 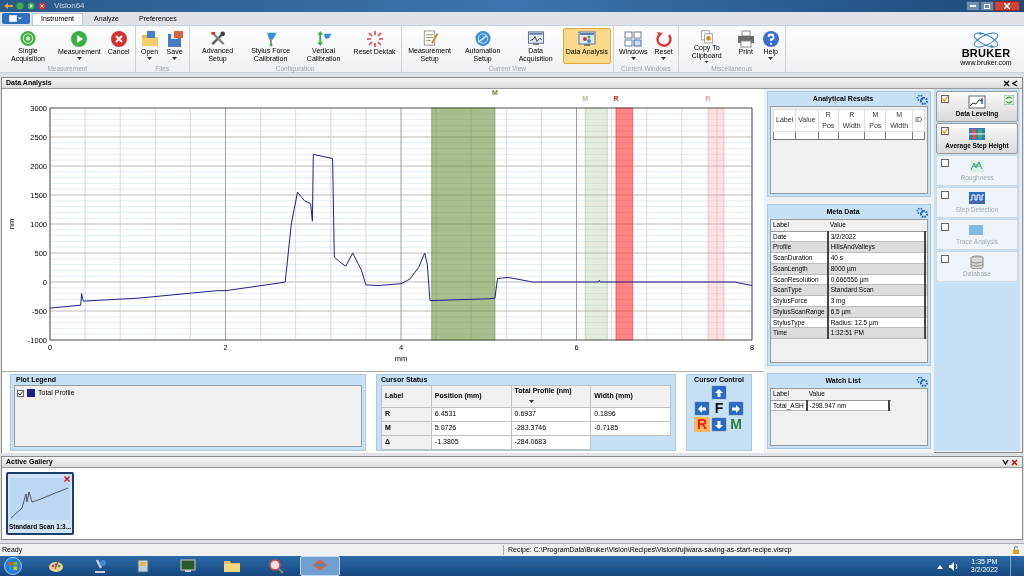 I want to click on arrow-up-icon, so click(x=719, y=392).